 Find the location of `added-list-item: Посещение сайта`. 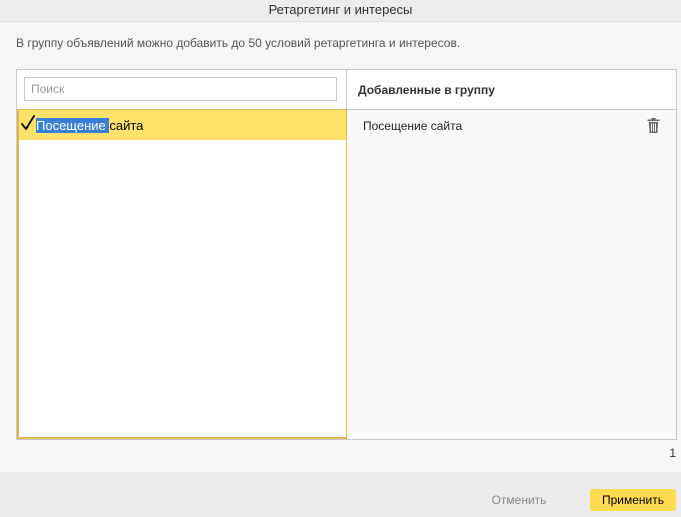

added-list-item: Посещение сайта is located at coordinates (511, 125).